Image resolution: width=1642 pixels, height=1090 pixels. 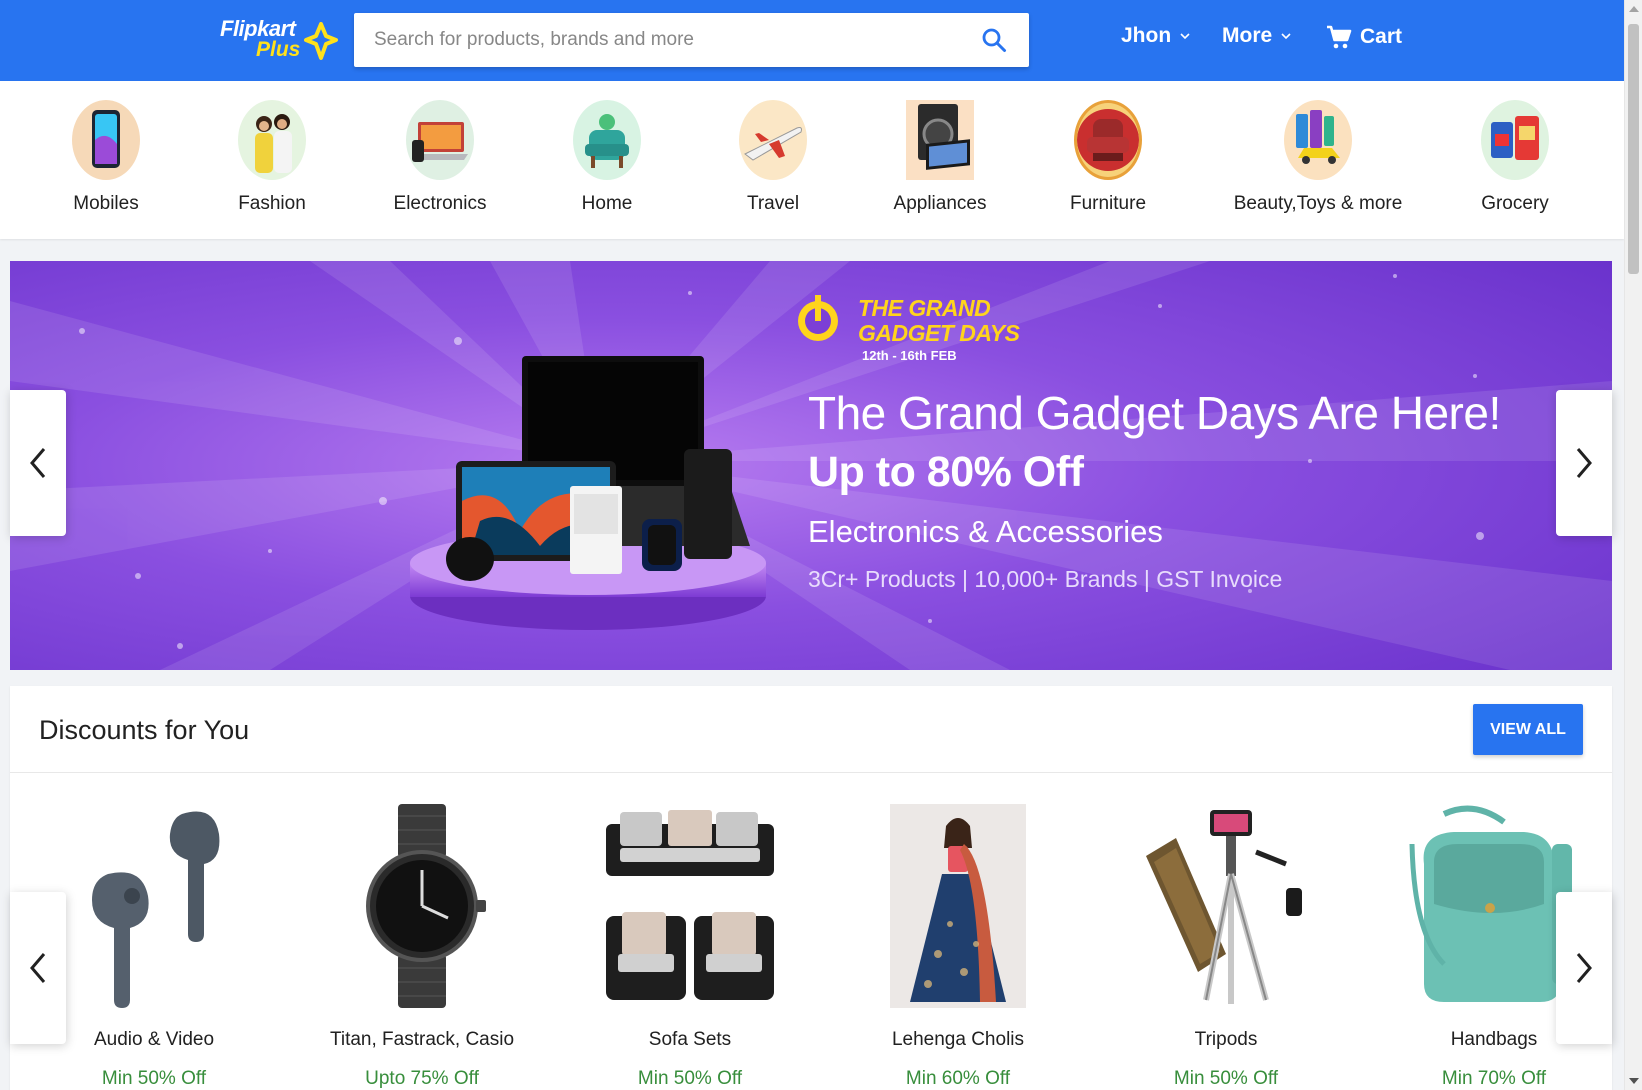 I want to click on grocery-icon, so click(x=1515, y=140).